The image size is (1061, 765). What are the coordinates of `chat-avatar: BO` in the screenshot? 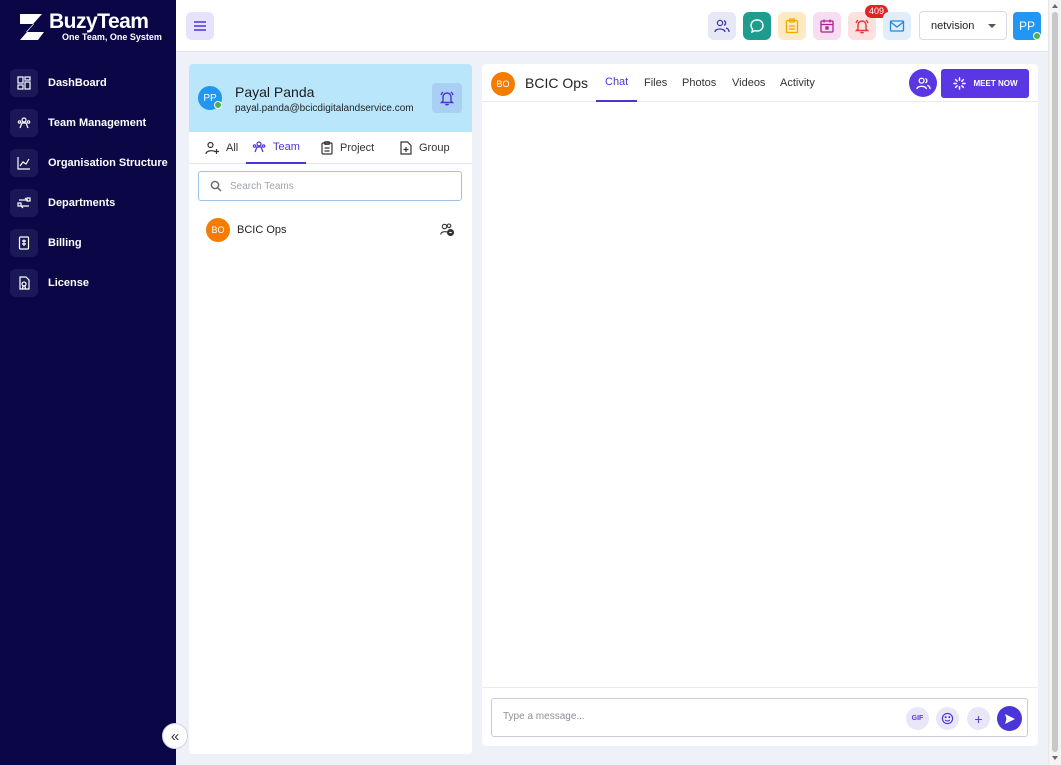 It's located at (503, 84).